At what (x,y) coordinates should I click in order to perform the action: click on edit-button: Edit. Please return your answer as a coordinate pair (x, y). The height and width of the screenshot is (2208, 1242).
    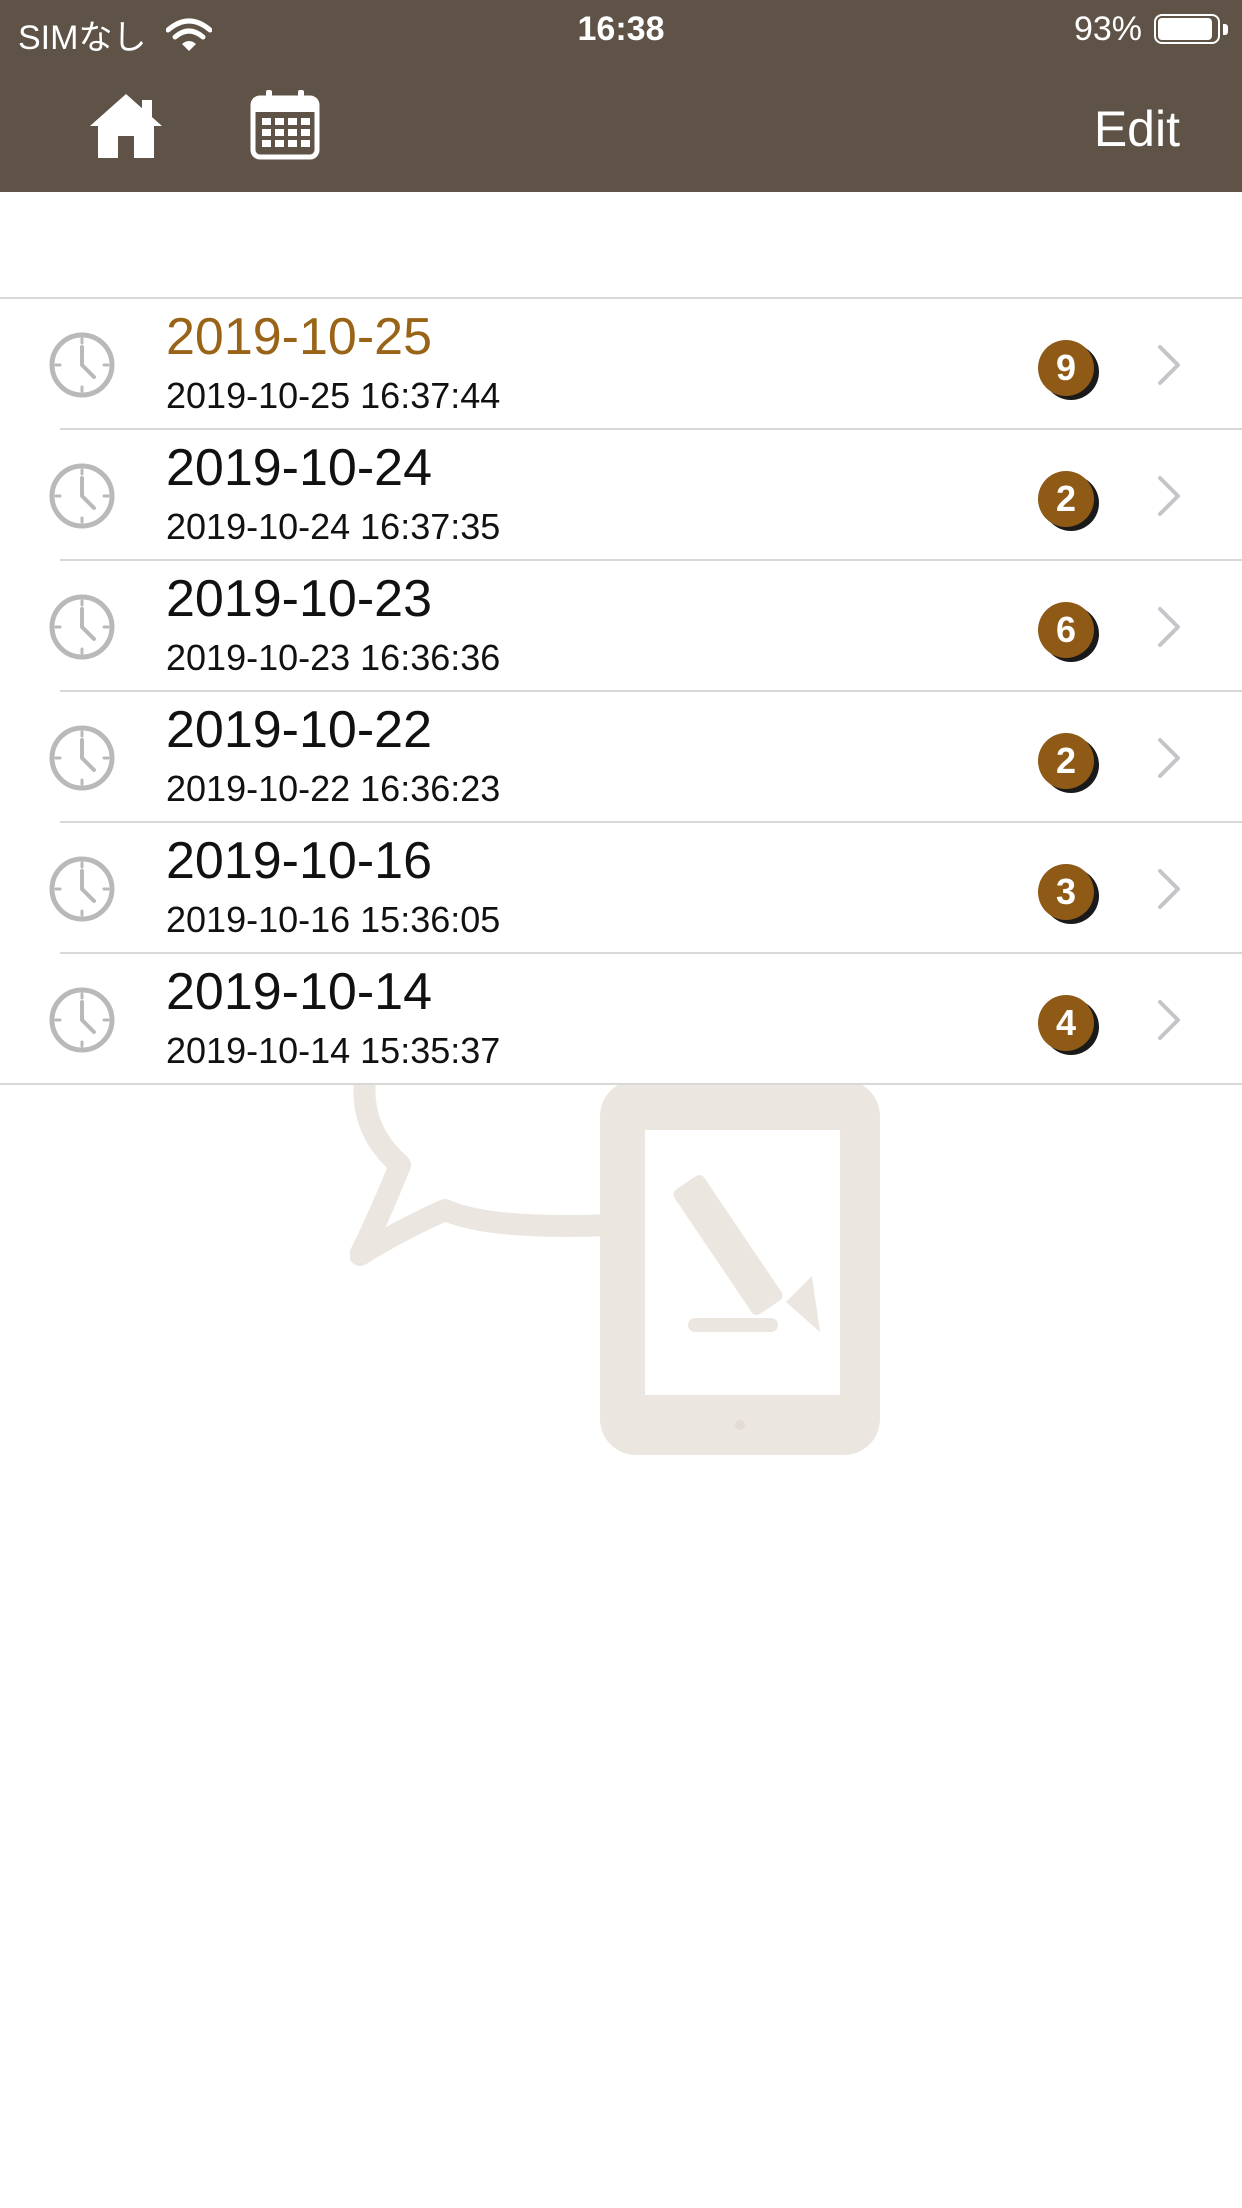
    Looking at the image, I should click on (1137, 129).